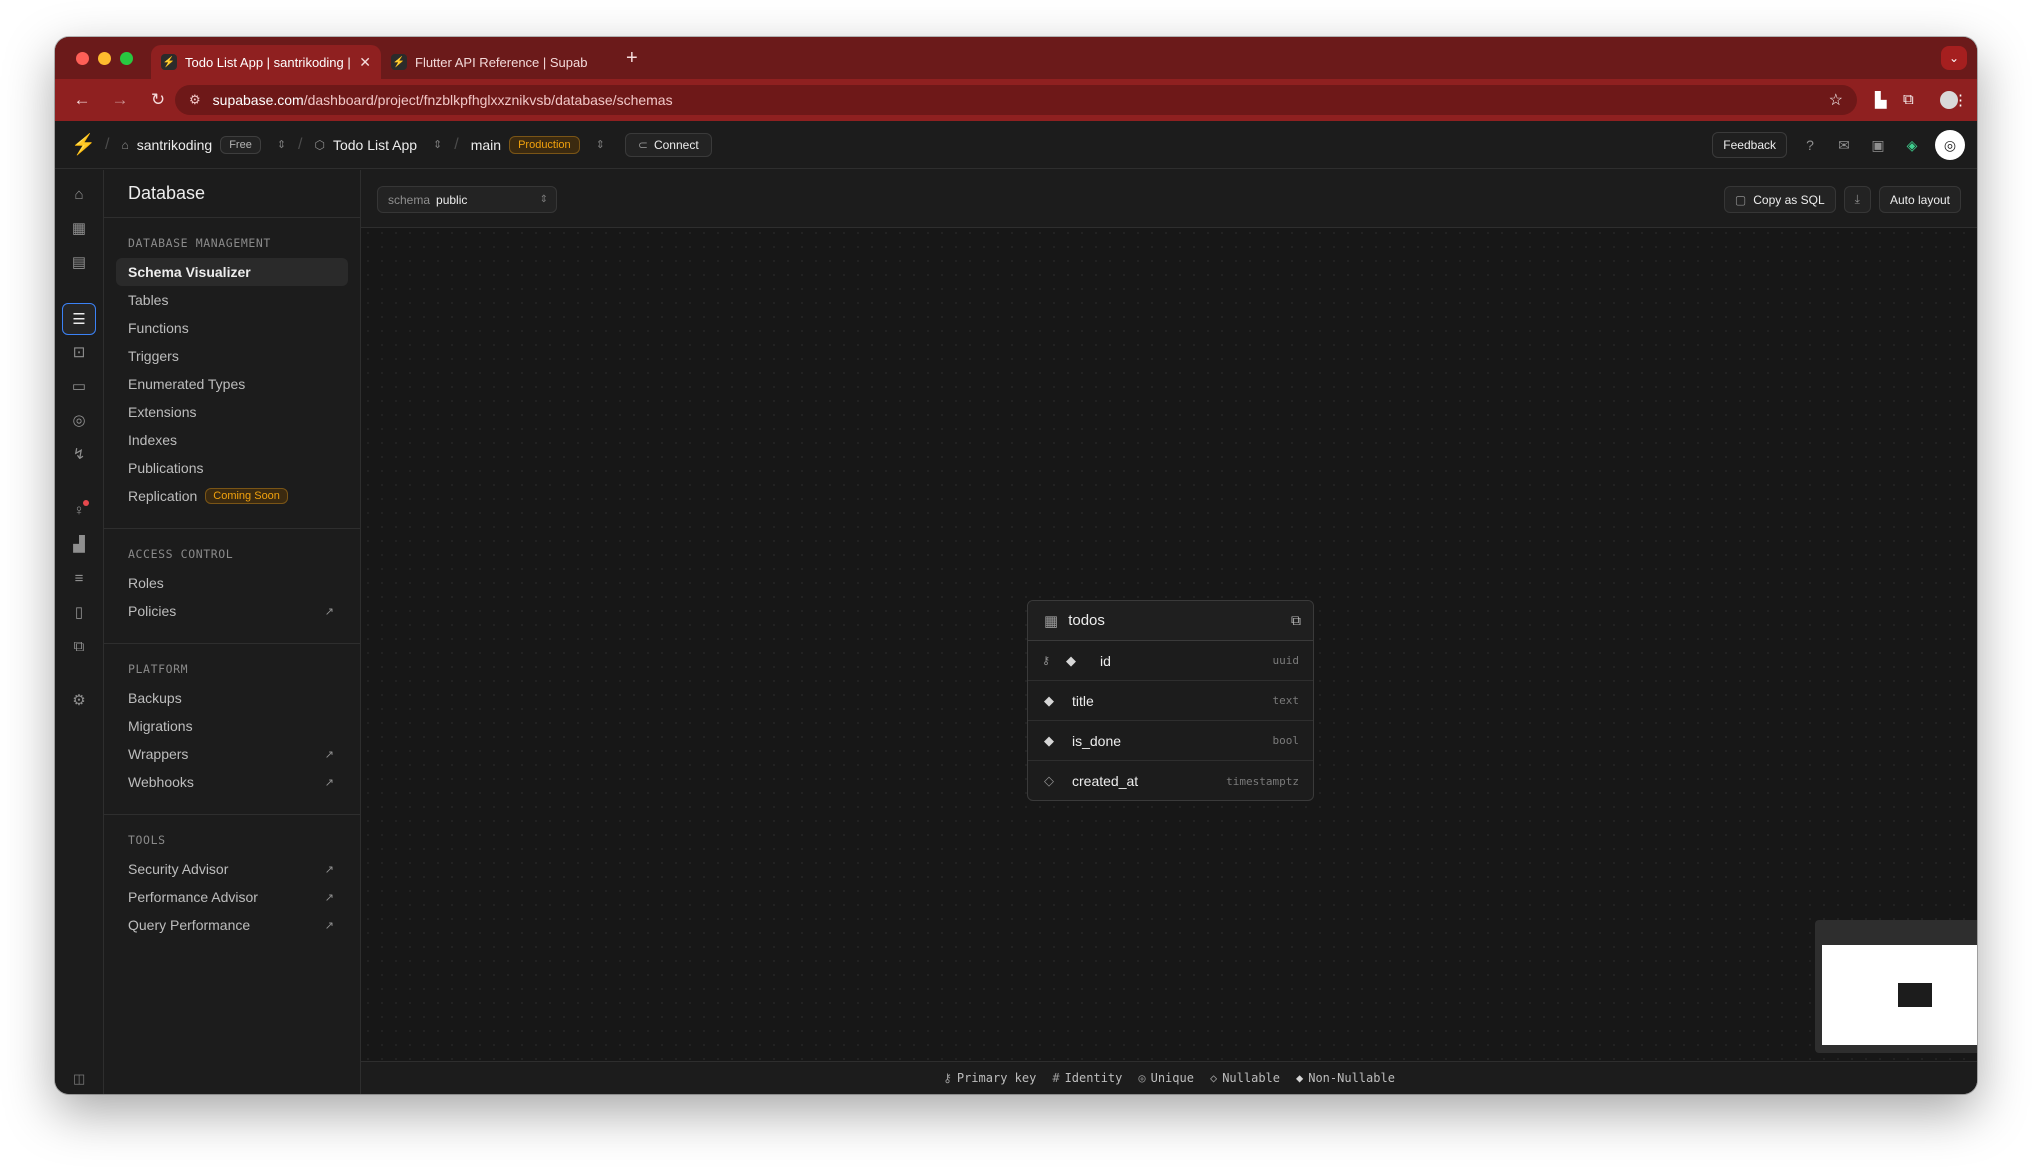  I want to click on column-row: ◆ title text, so click(1170, 701).